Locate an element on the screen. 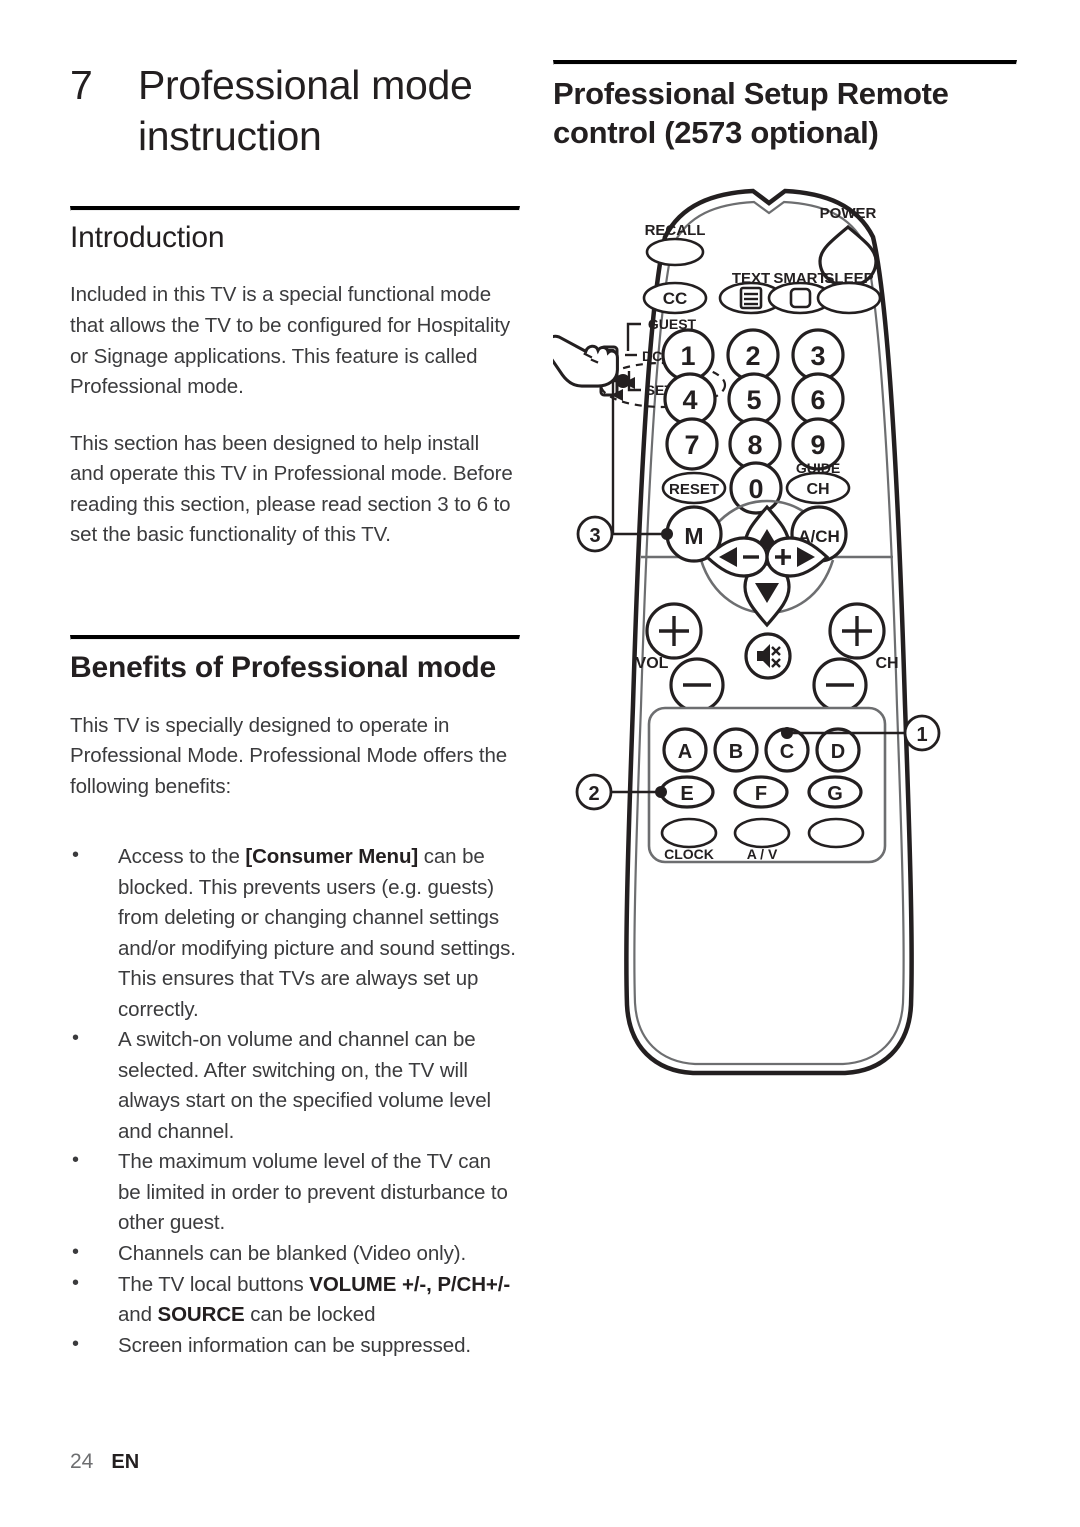  heading-benefits: Benefits of Professional mode is located at coordinates (283, 667).